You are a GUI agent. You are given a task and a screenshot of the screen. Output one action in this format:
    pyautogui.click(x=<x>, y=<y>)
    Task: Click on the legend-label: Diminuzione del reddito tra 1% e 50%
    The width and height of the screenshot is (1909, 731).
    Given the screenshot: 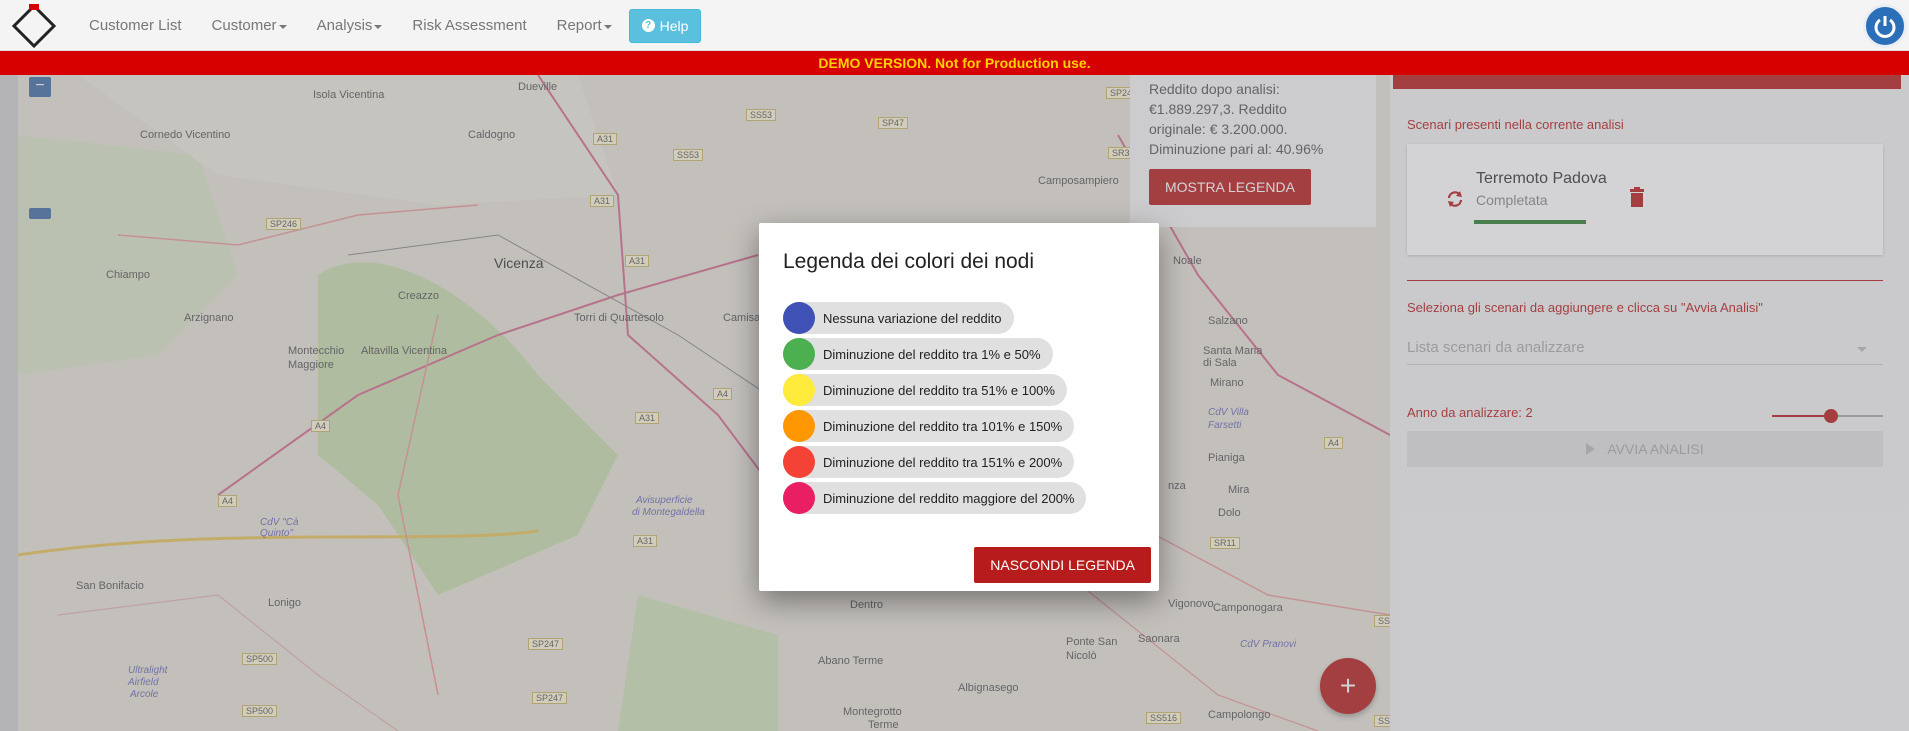 What is the action you would take?
    pyautogui.click(x=932, y=354)
    